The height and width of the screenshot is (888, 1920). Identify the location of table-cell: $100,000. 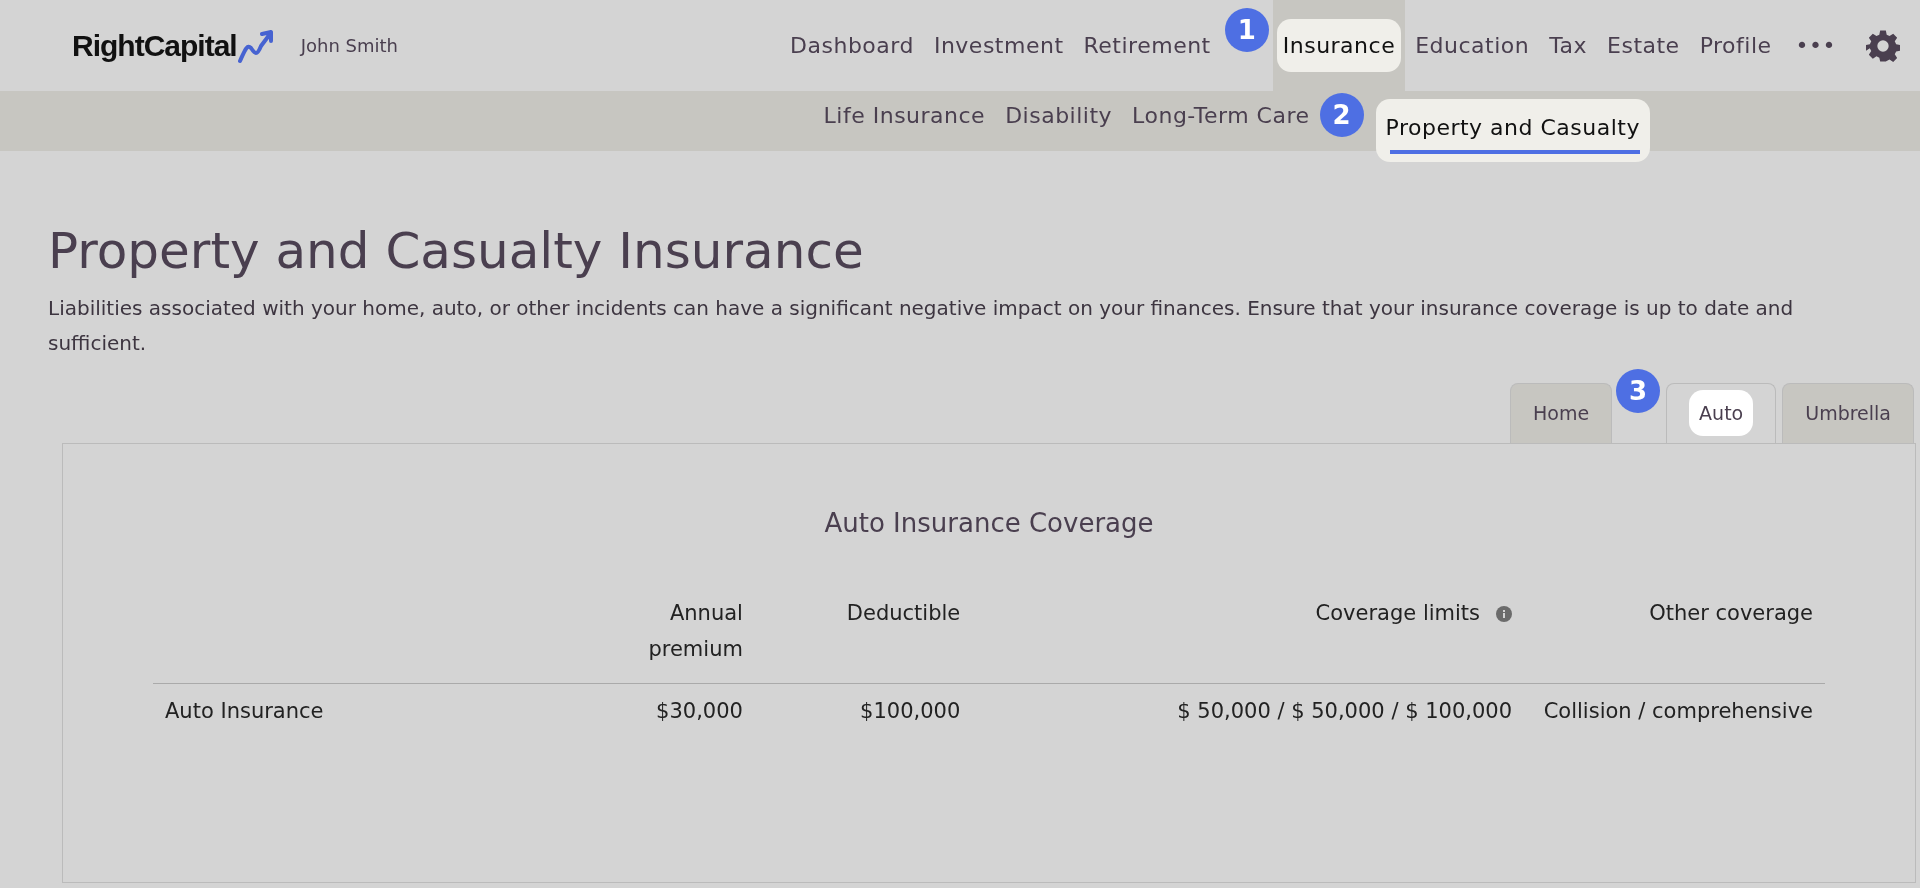
(910, 711).